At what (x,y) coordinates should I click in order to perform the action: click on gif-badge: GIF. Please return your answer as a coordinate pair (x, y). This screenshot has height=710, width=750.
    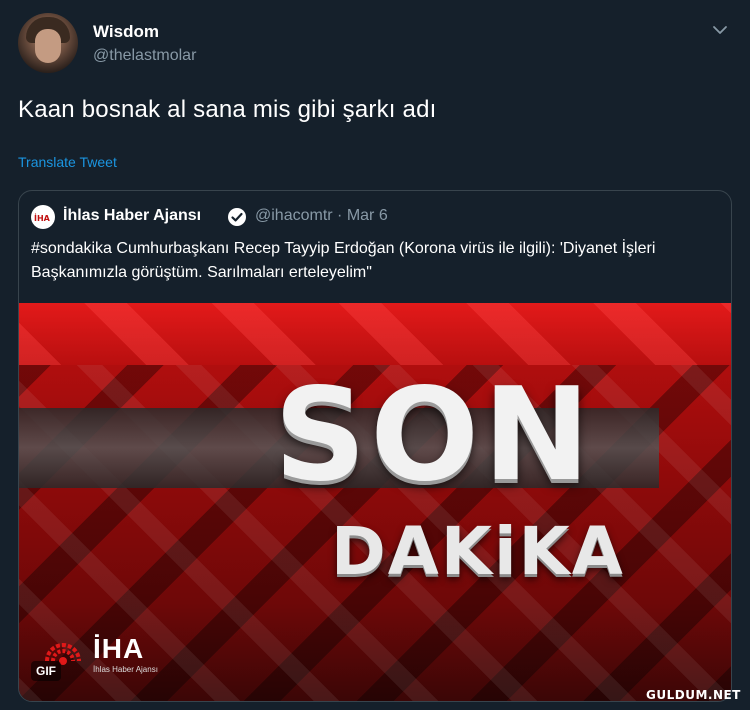
    Looking at the image, I should click on (46, 671).